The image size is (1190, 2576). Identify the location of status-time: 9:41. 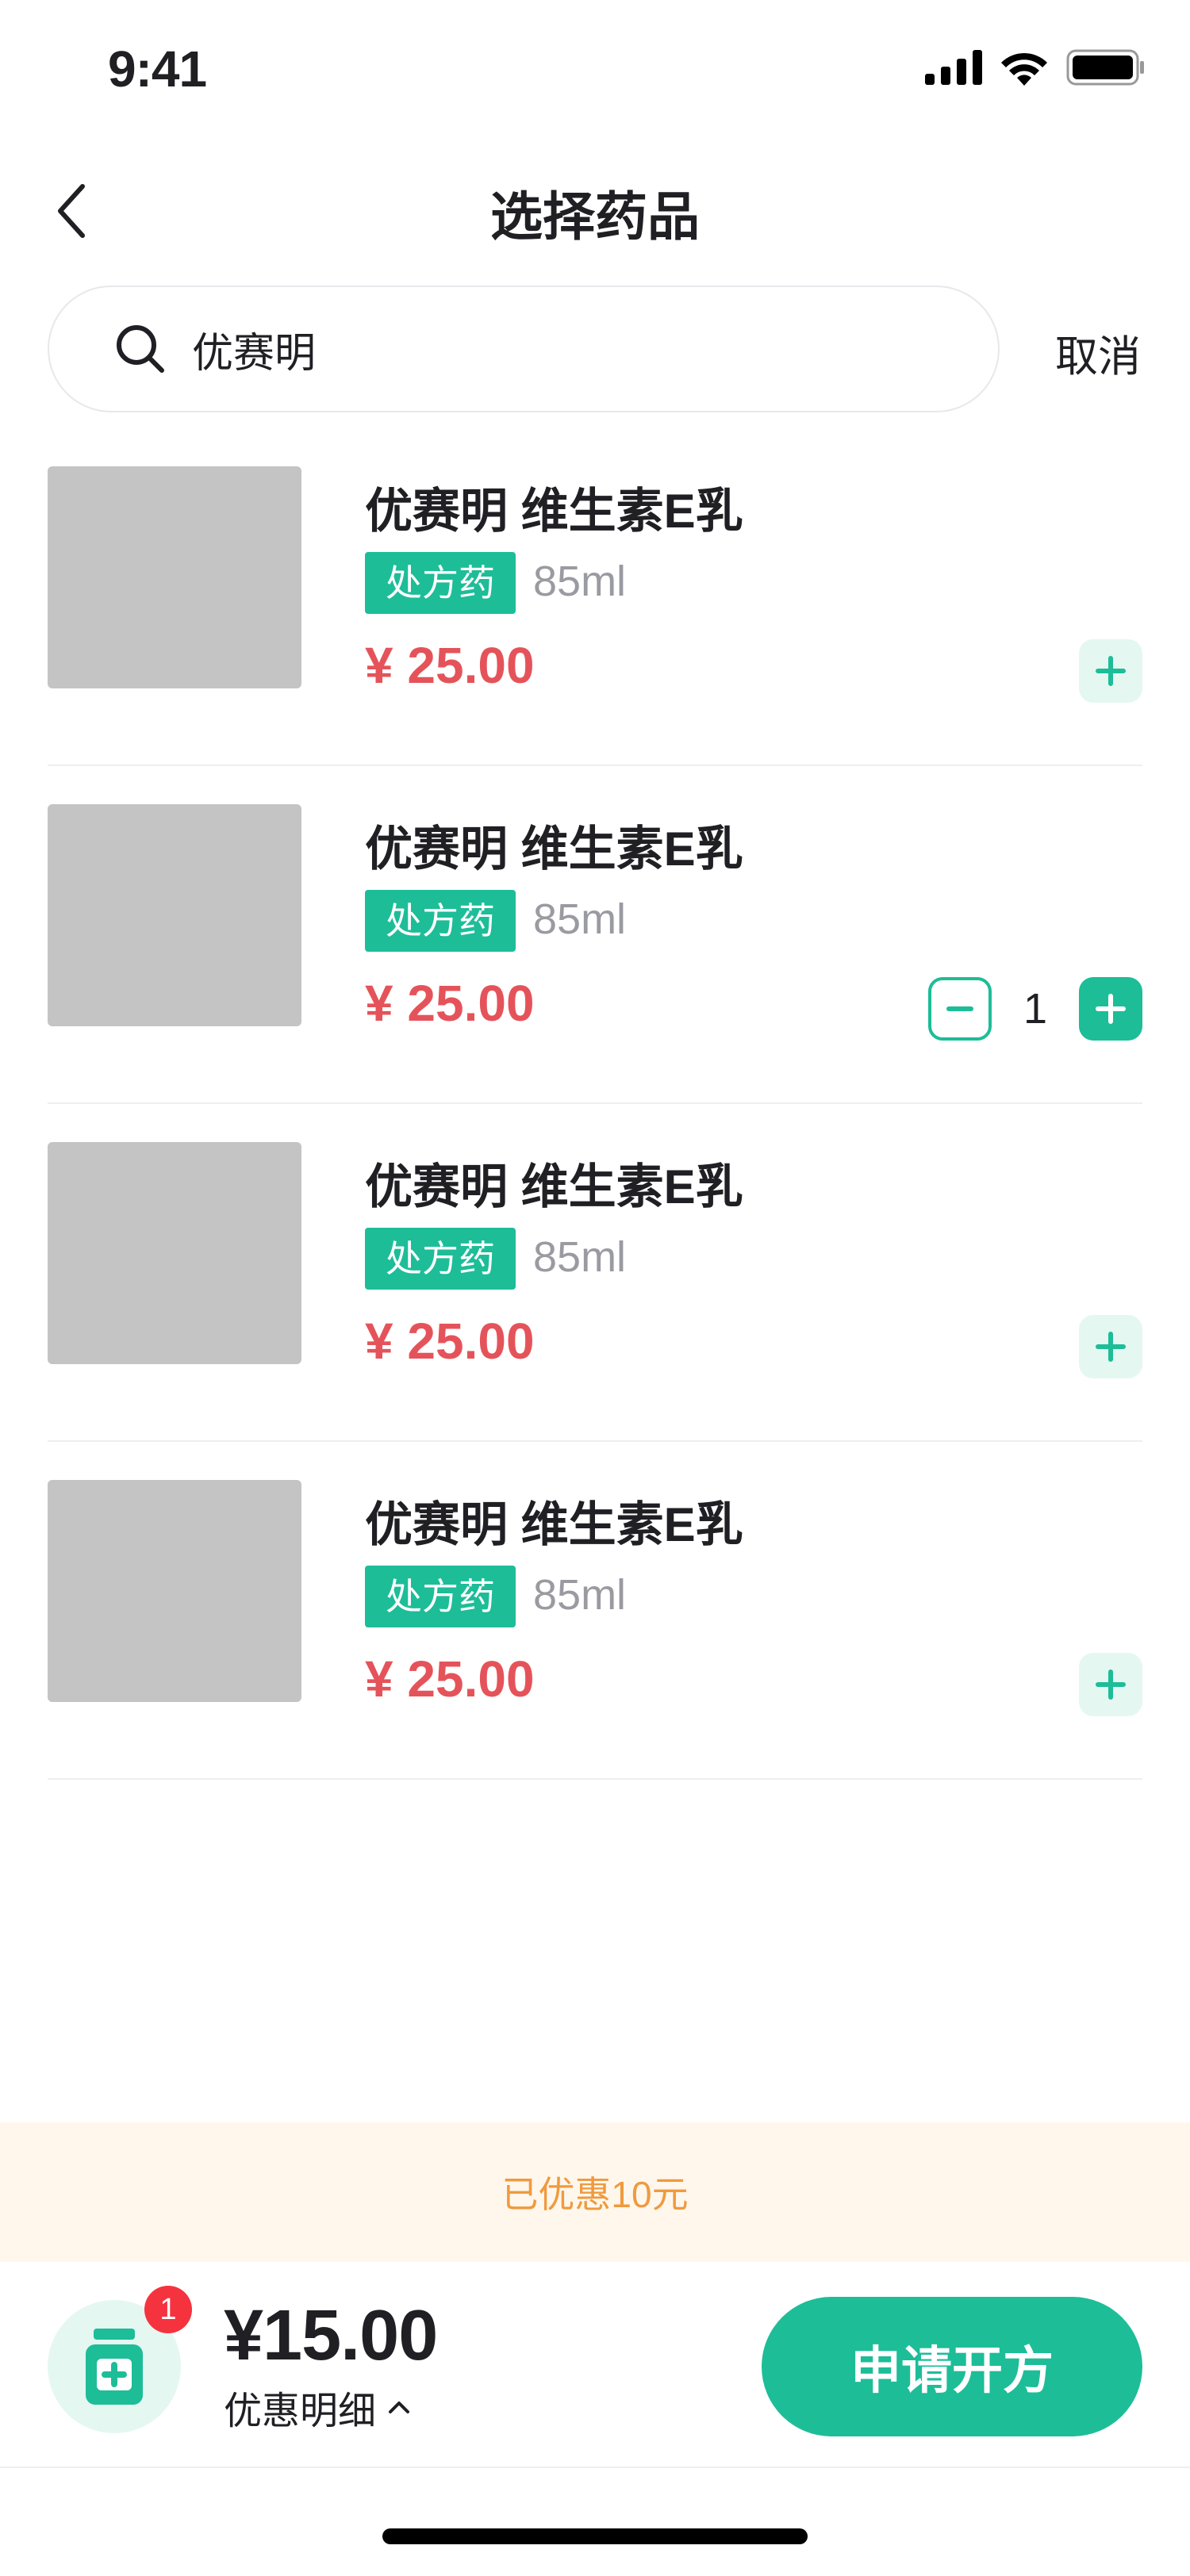
(157, 69).